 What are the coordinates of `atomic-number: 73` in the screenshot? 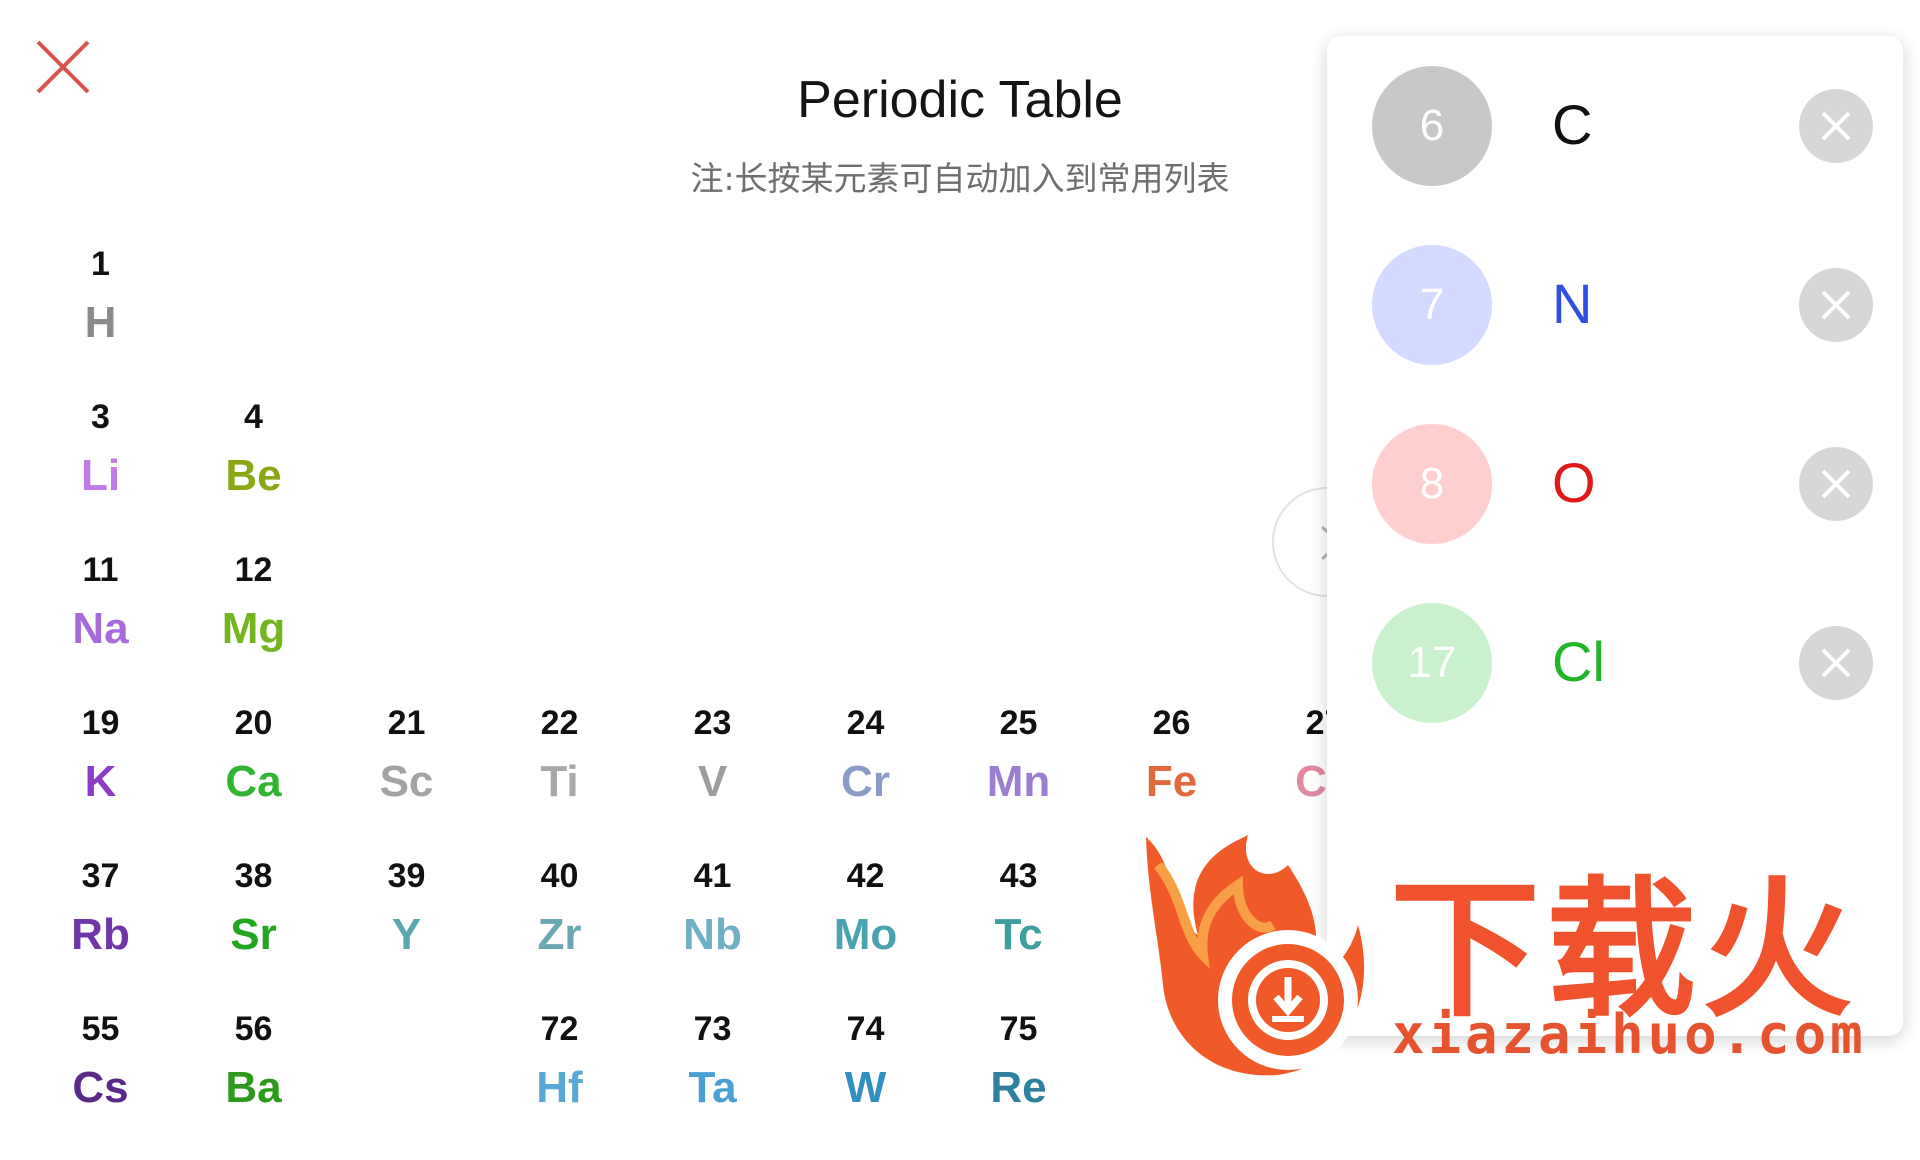 It's located at (712, 1029).